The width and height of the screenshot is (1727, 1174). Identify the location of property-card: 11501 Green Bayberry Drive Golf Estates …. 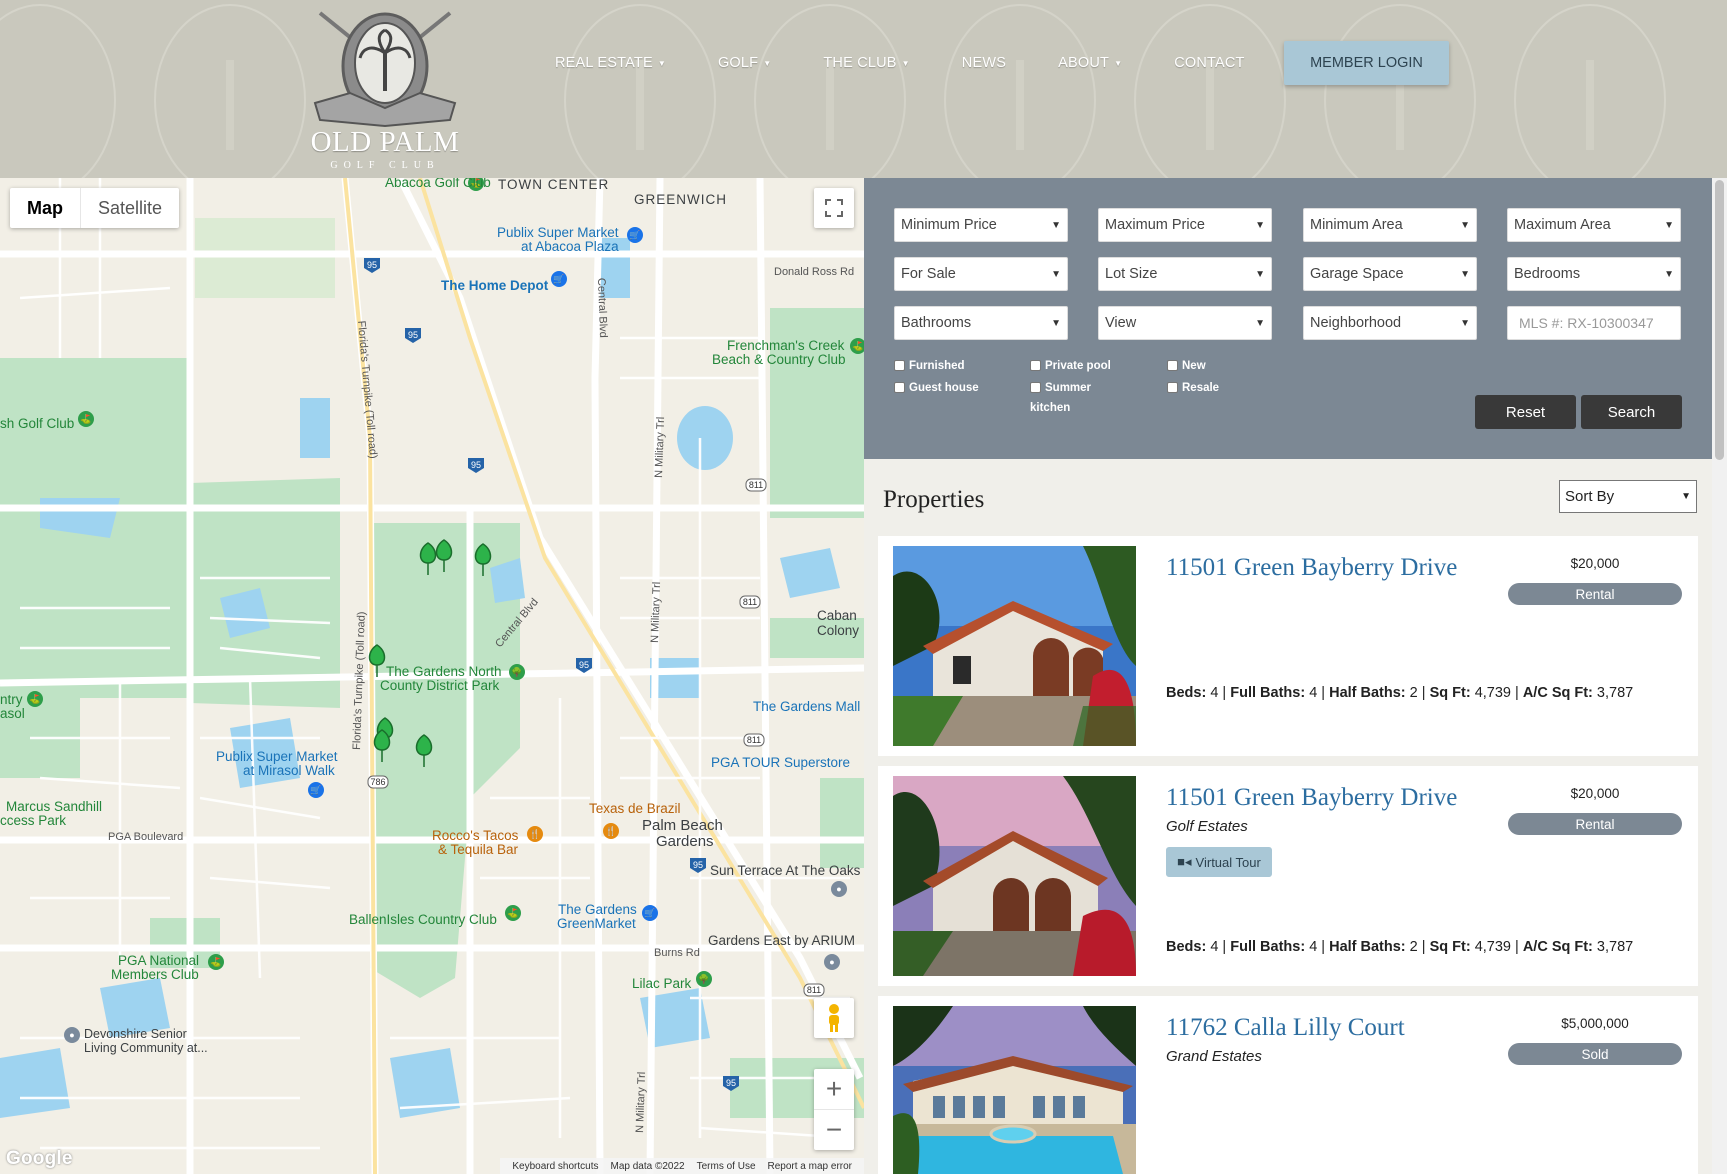
(1288, 876).